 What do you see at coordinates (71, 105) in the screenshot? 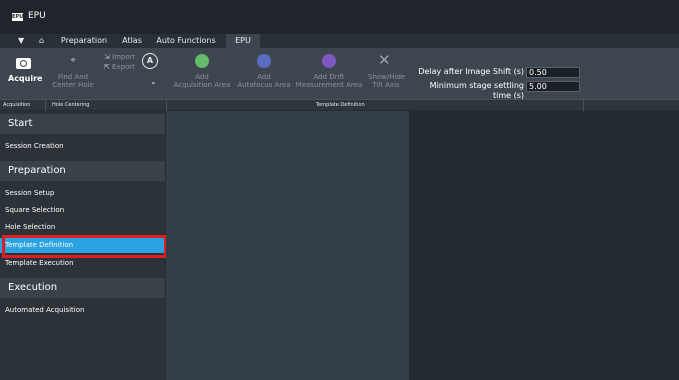
I see `group-label-hole-centering: Hole Centering` at bounding box center [71, 105].